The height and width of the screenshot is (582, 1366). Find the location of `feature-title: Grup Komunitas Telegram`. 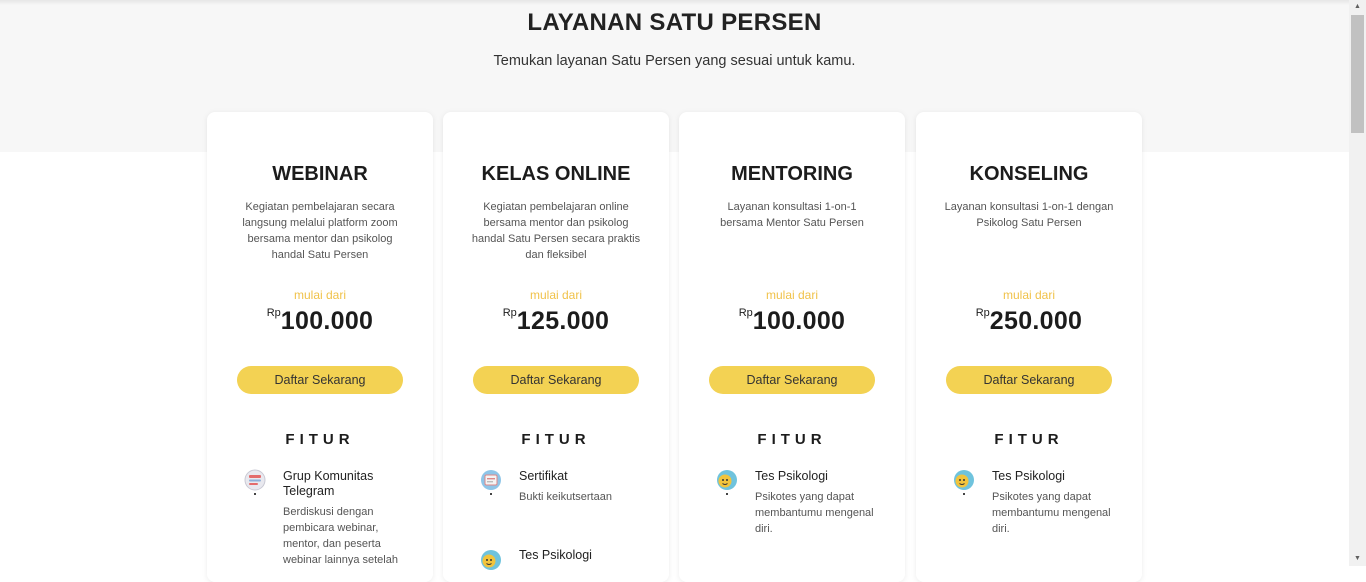

feature-title: Grup Komunitas Telegram is located at coordinates (328, 483).